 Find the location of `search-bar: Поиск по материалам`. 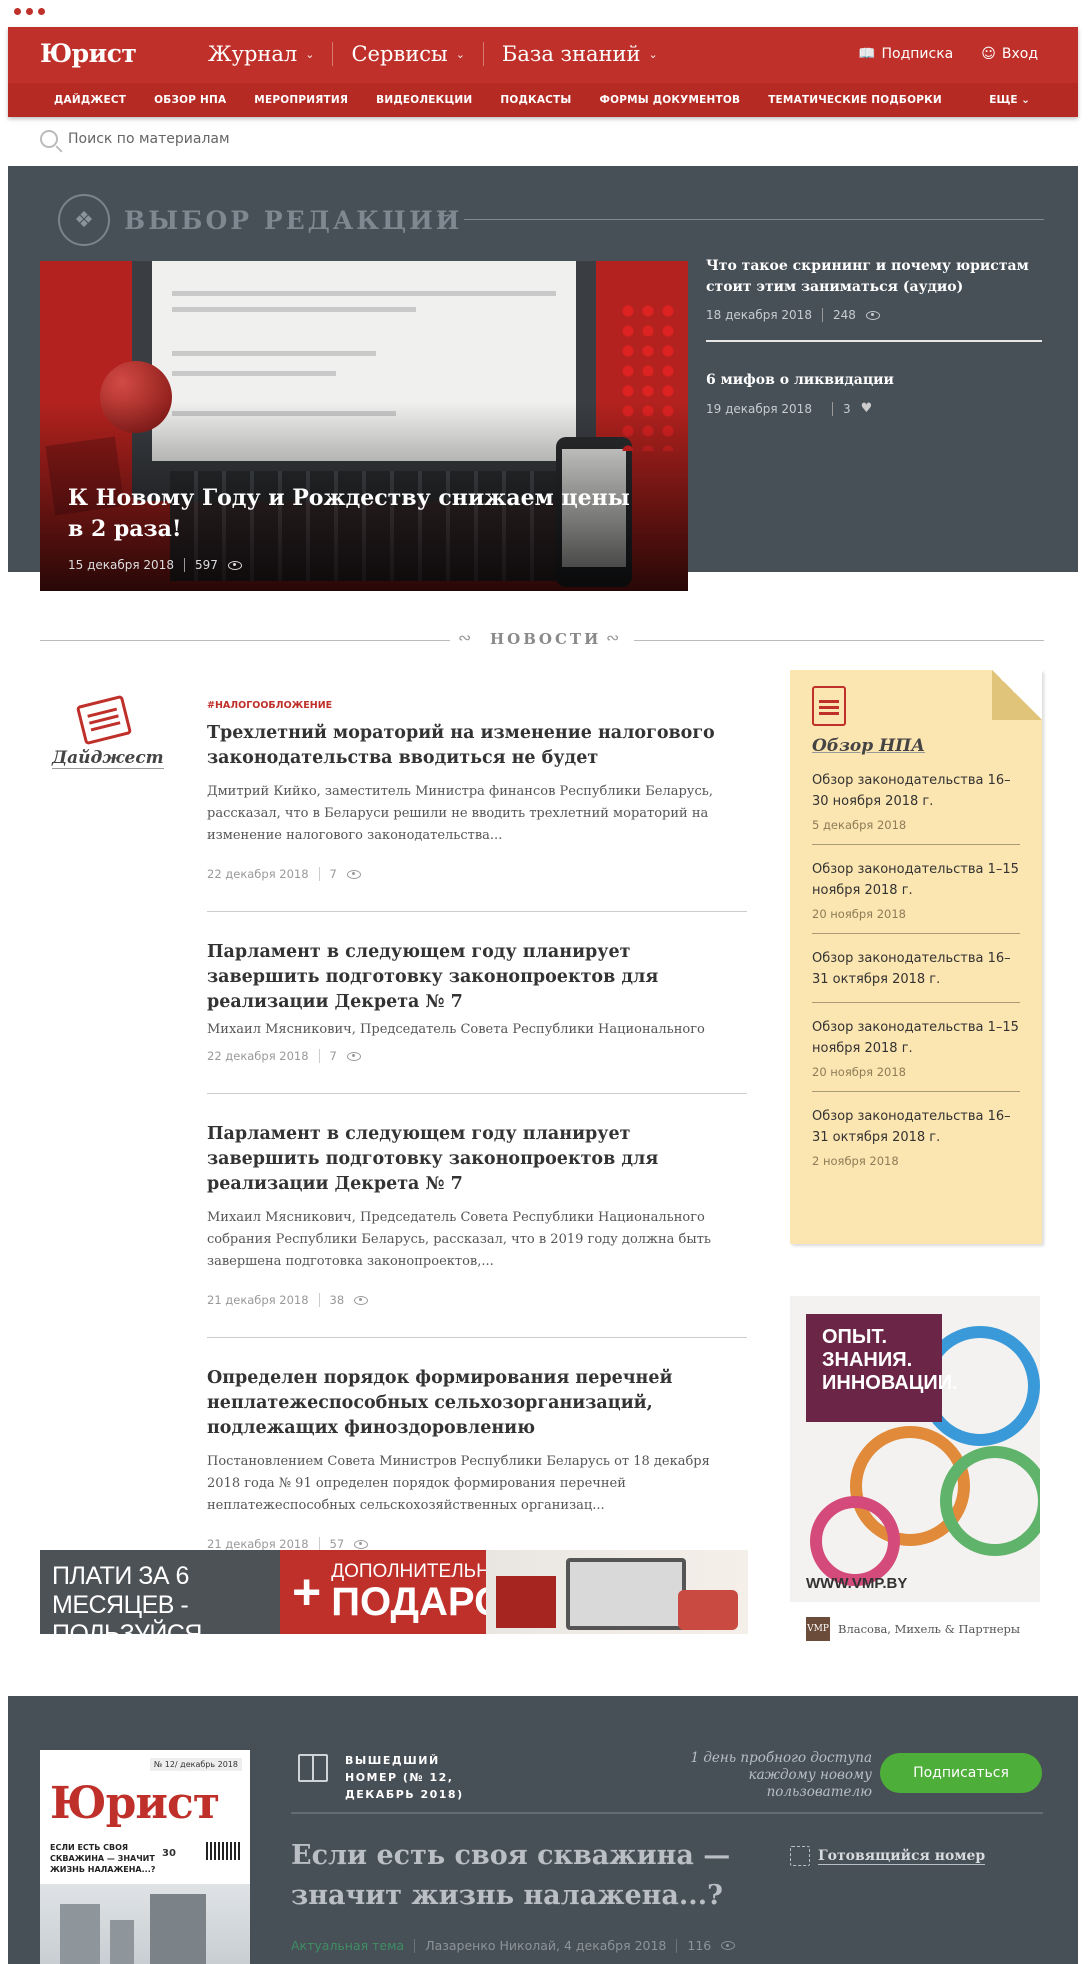

search-bar: Поиск по материалам is located at coordinates (135, 139).